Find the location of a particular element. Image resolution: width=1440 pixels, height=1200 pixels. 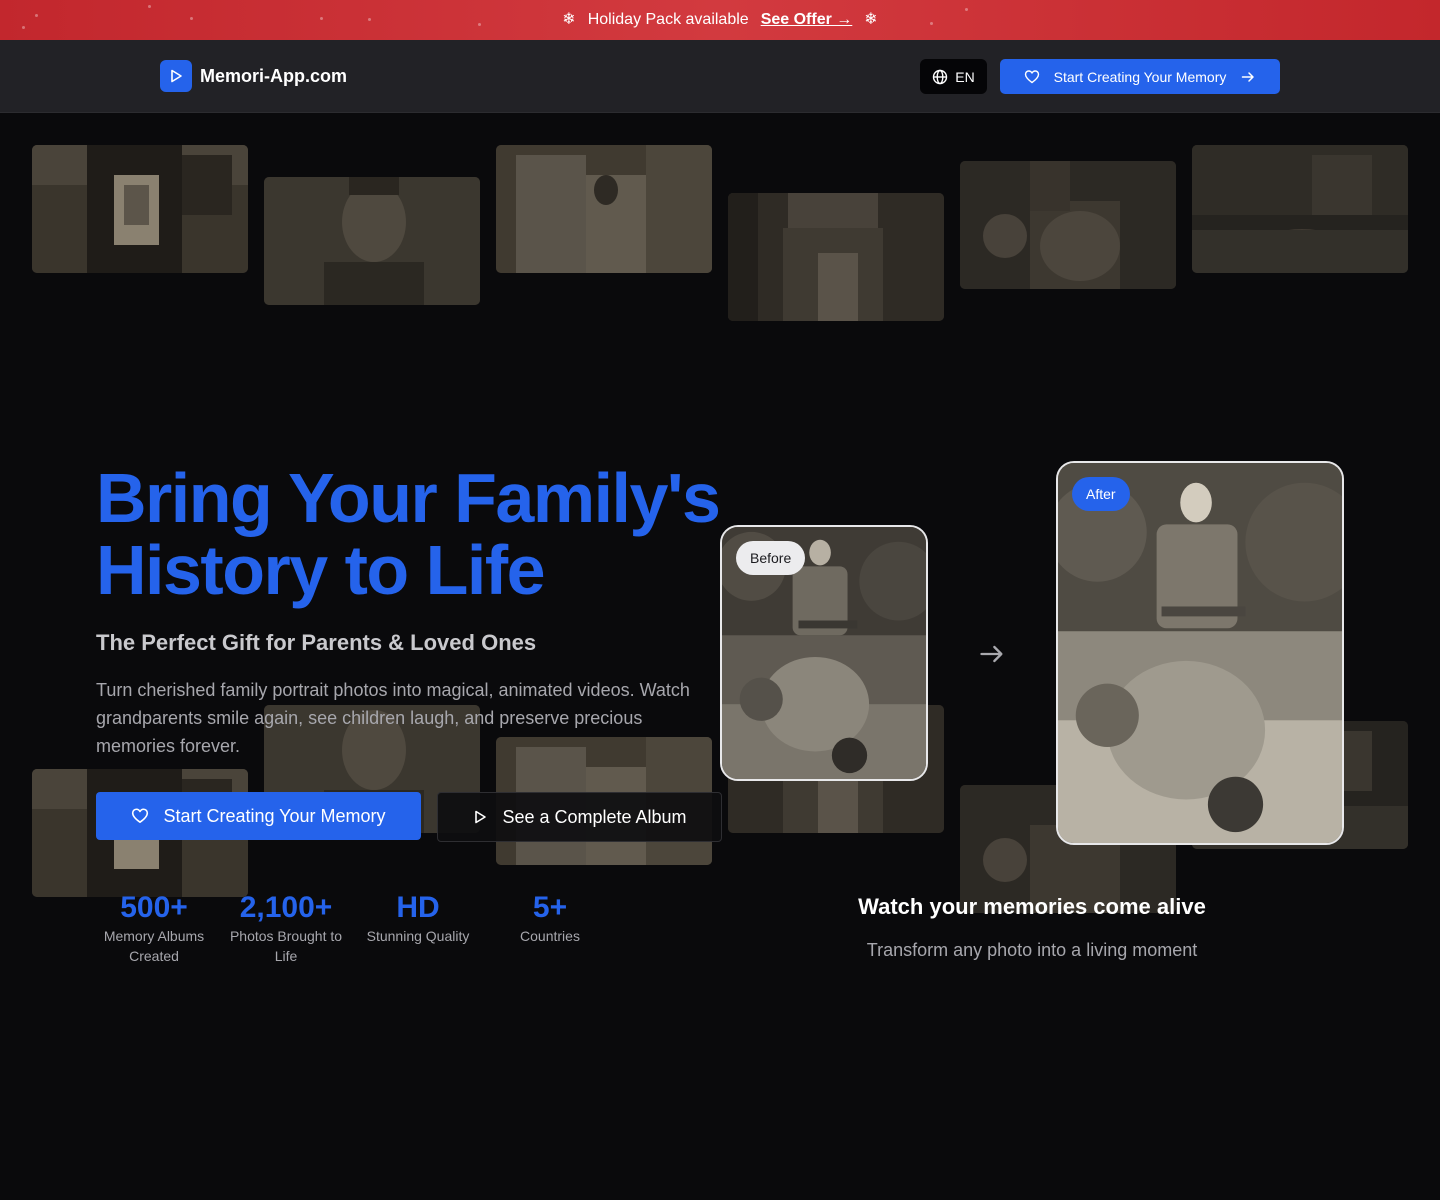

comparison-title: Watch your memories come alive is located at coordinates (1032, 906).